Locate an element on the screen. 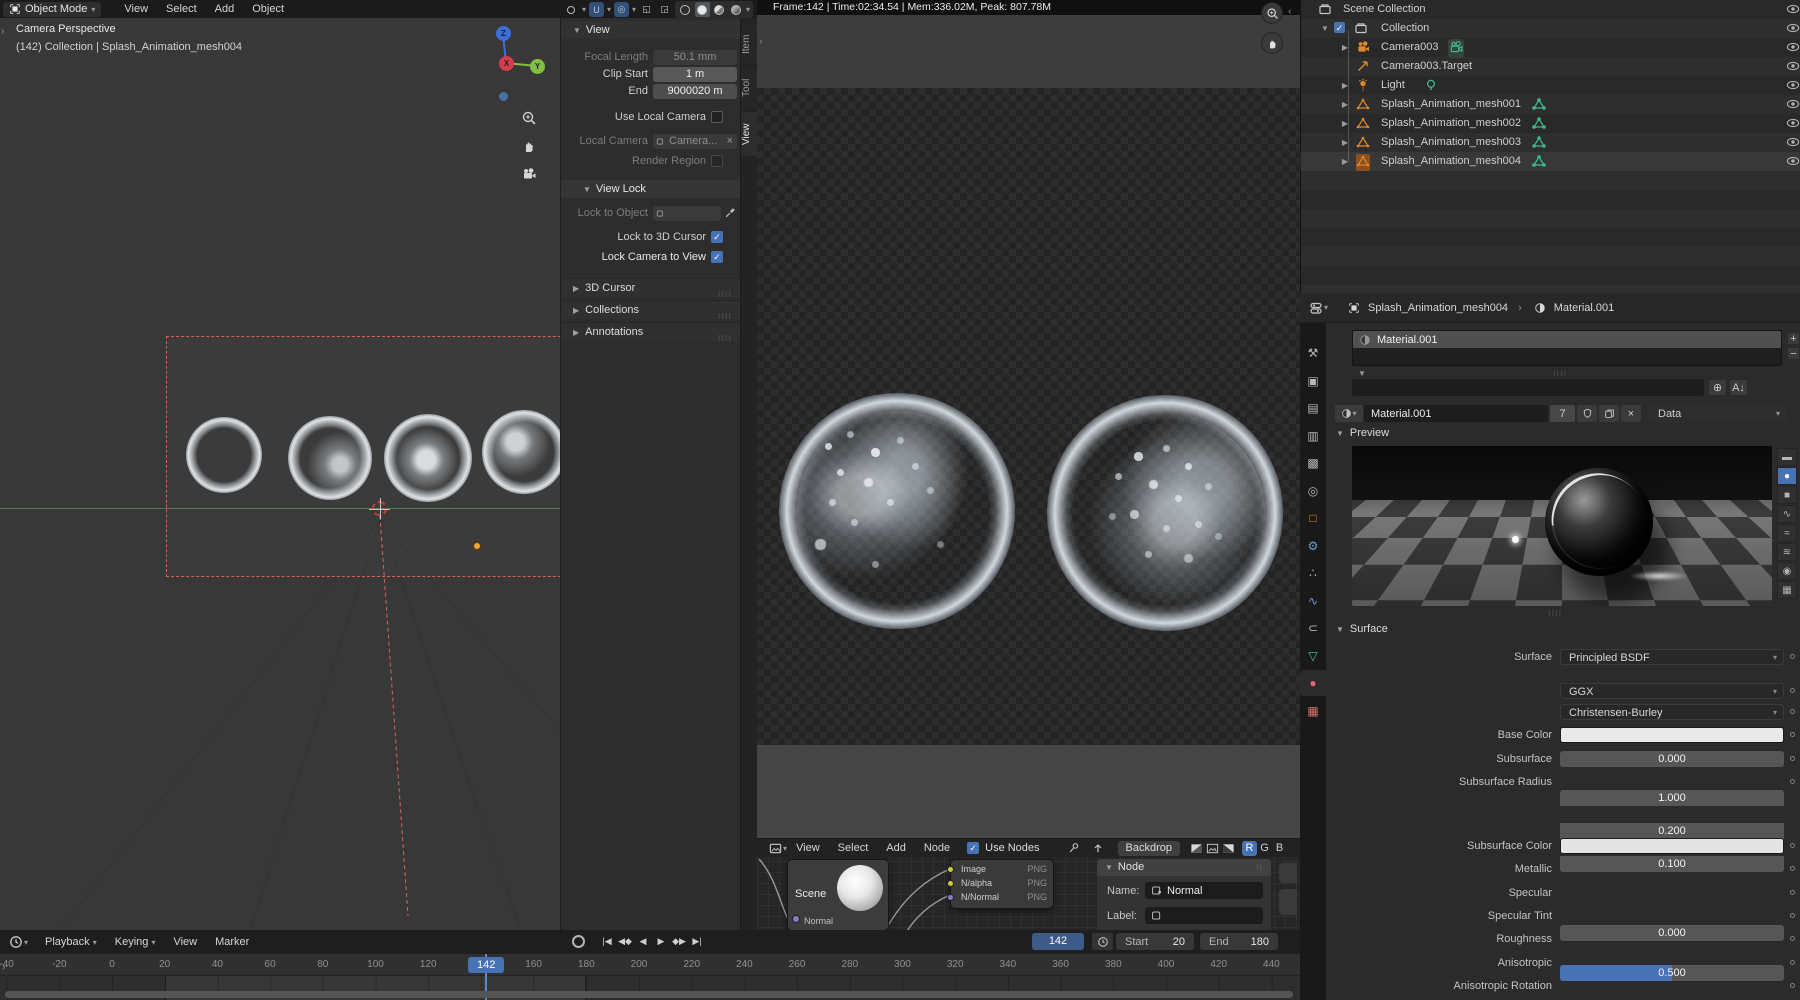 The image size is (1800, 1000). preview-type-fluid-button: ≋ is located at coordinates (1787, 552).